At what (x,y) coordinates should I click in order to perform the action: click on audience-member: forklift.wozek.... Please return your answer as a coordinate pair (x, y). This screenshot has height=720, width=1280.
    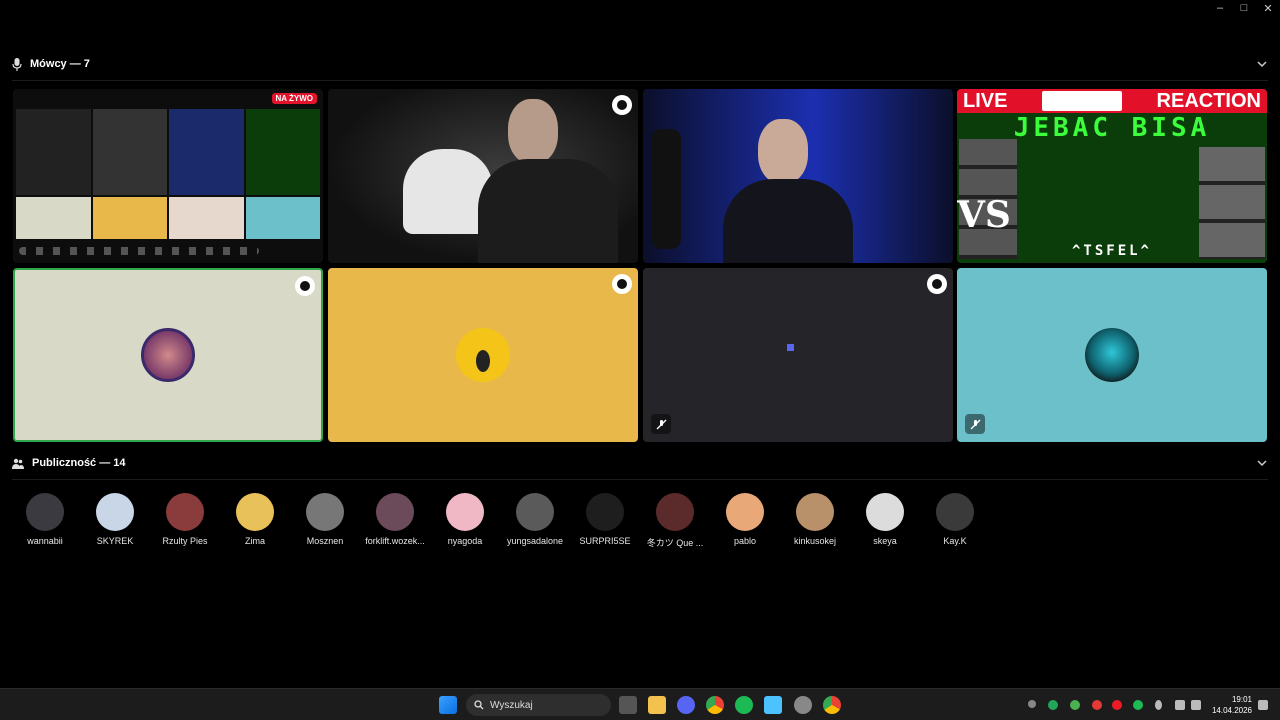
    Looking at the image, I should click on (395, 519).